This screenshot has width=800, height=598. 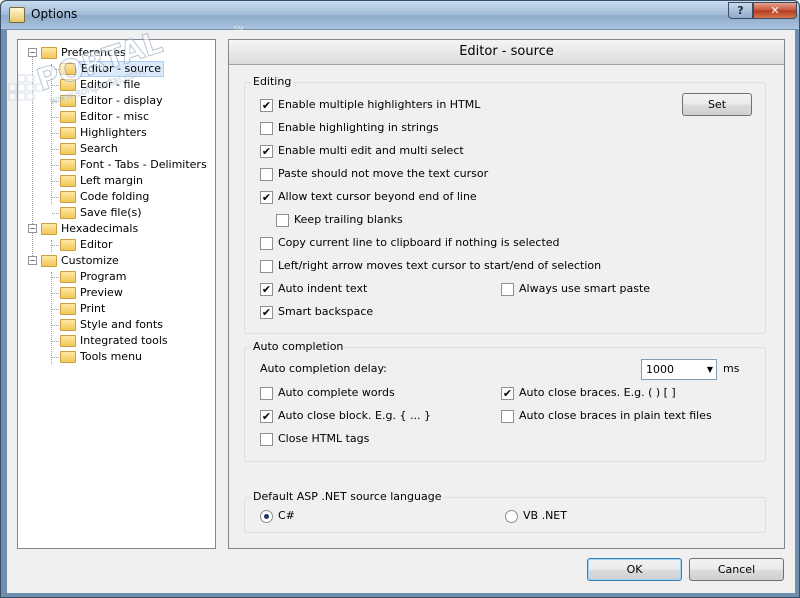 What do you see at coordinates (323, 368) in the screenshot?
I see `delay-label: Auto completion delay:` at bounding box center [323, 368].